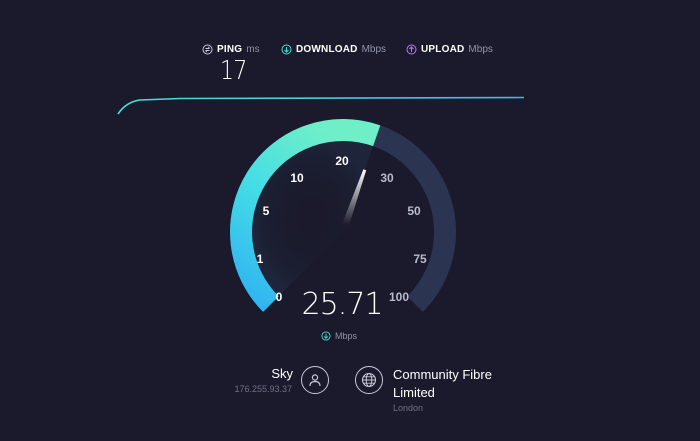 This screenshot has width=700, height=441. I want to click on gauge-tick-5: 5, so click(266, 211).